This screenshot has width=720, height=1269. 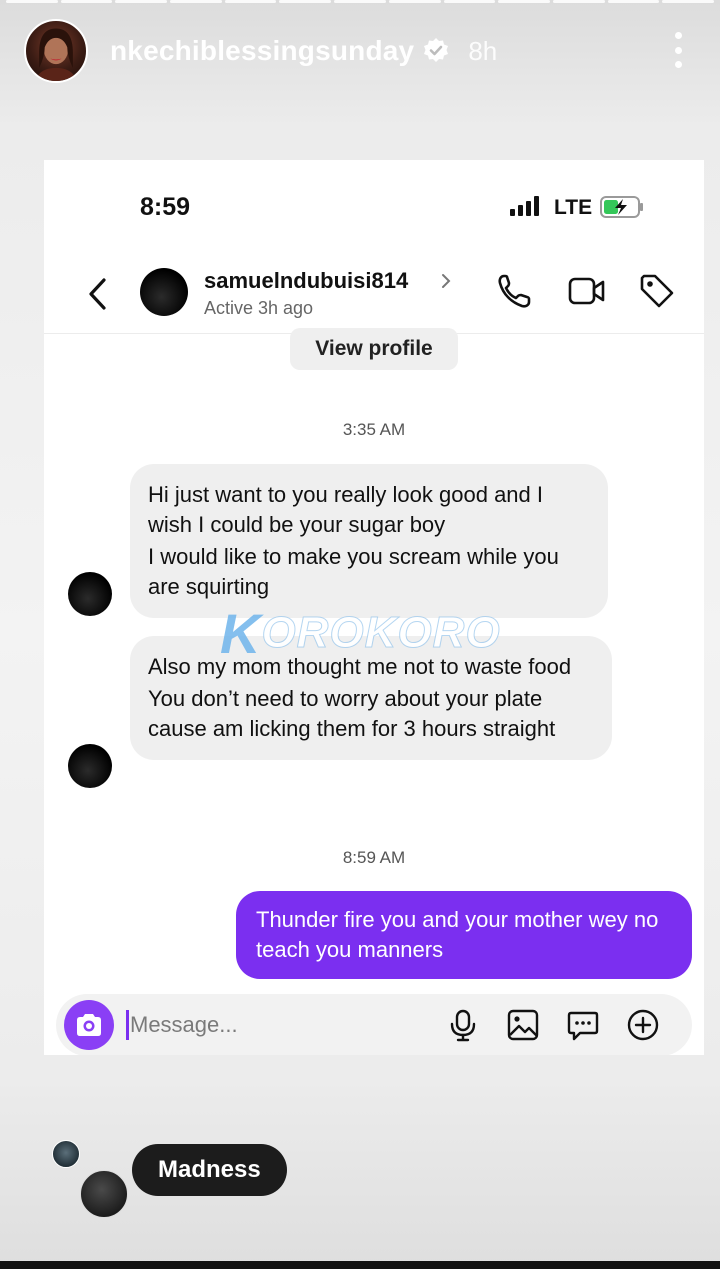 What do you see at coordinates (360, 1265) in the screenshot?
I see `bottom-edge` at bounding box center [360, 1265].